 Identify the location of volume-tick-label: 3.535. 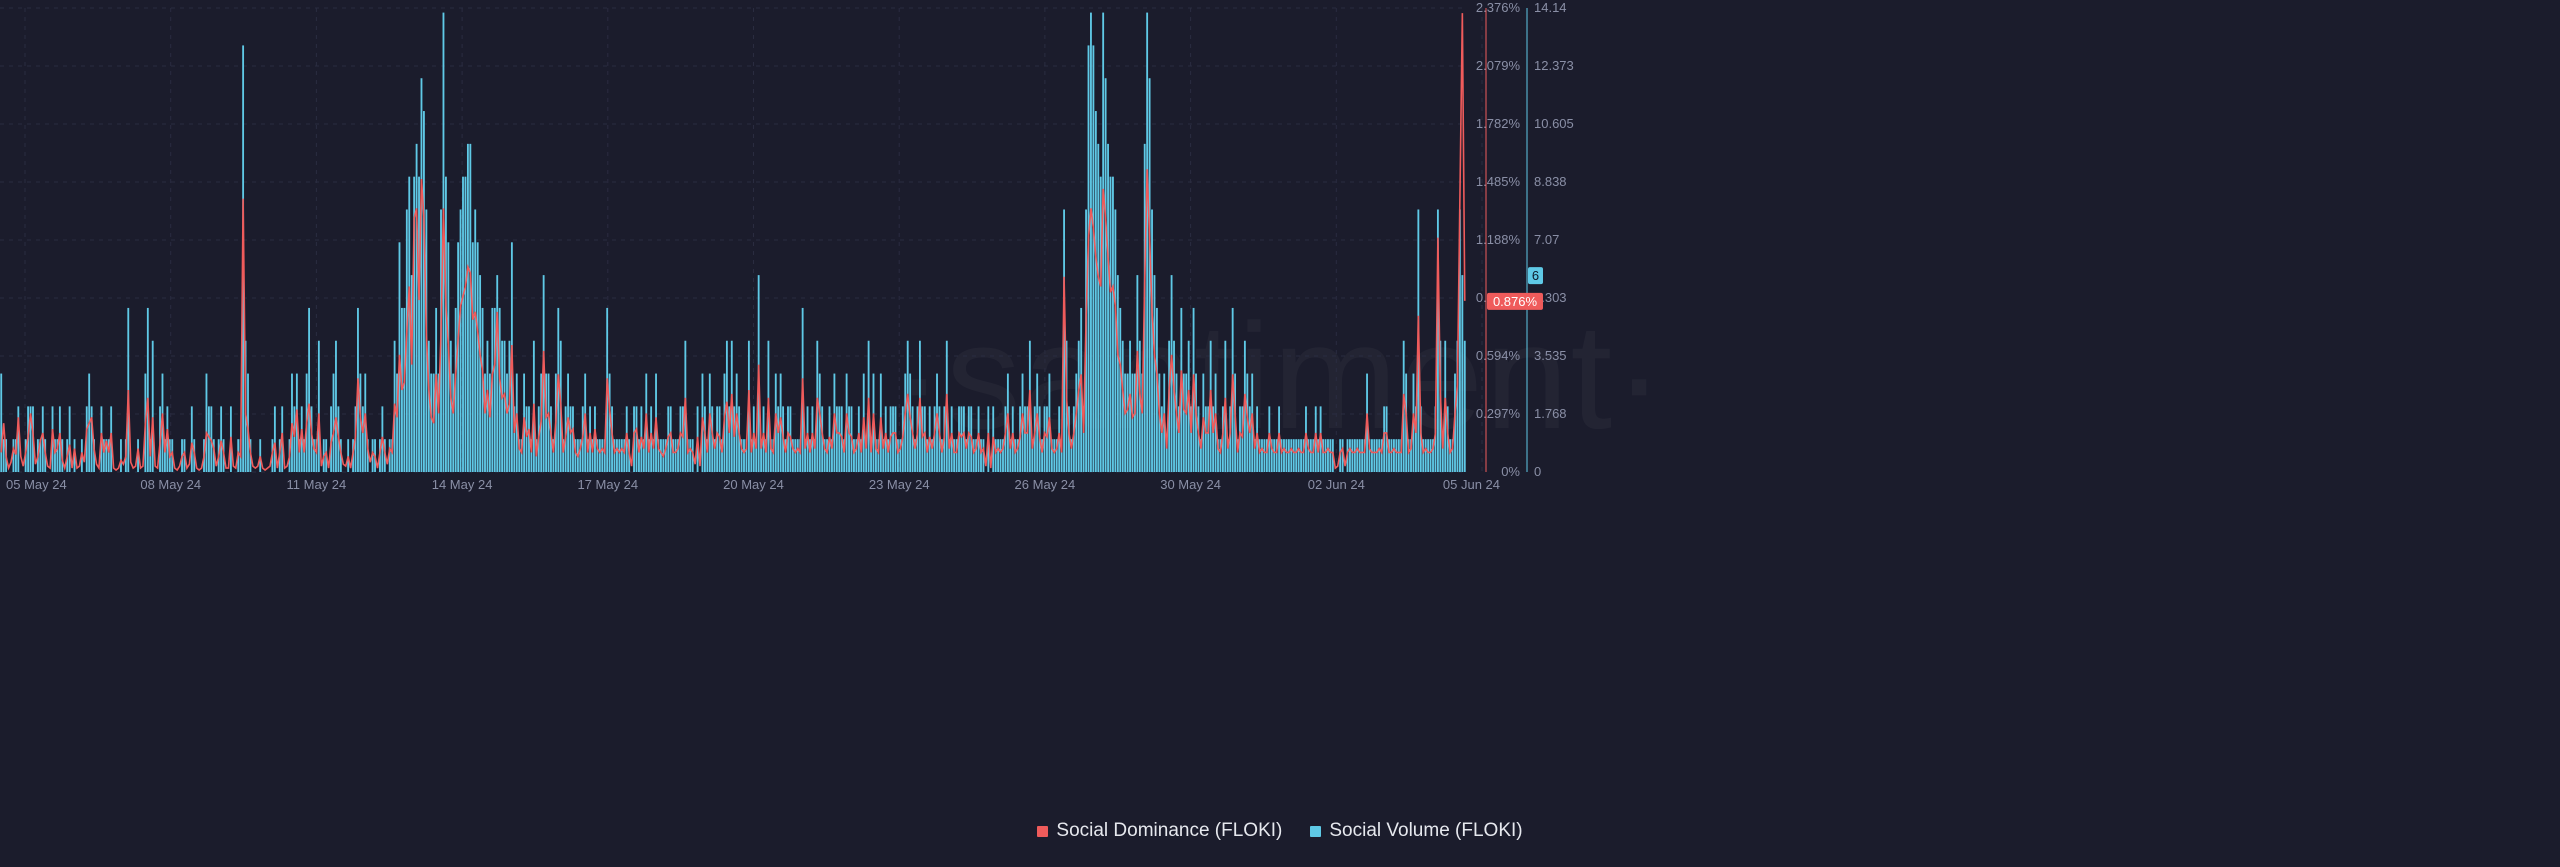
(1550, 355).